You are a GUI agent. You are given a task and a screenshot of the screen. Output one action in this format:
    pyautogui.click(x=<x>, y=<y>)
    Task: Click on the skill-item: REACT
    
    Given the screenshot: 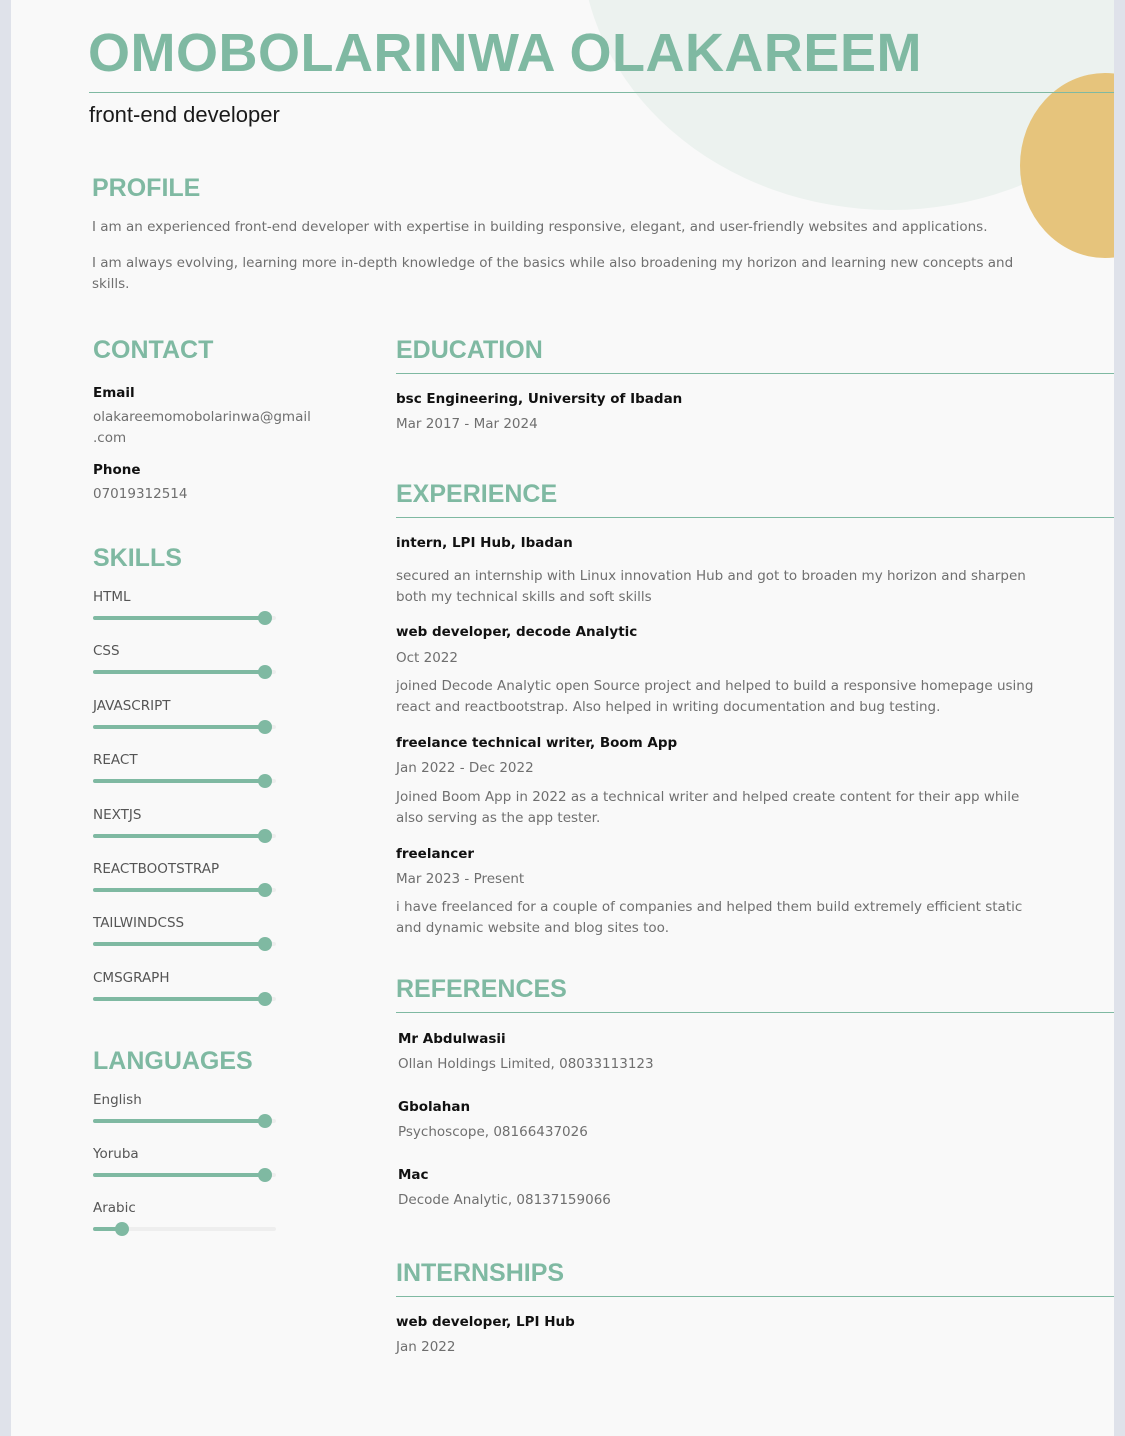 What is the action you would take?
    pyautogui.click(x=185, y=774)
    